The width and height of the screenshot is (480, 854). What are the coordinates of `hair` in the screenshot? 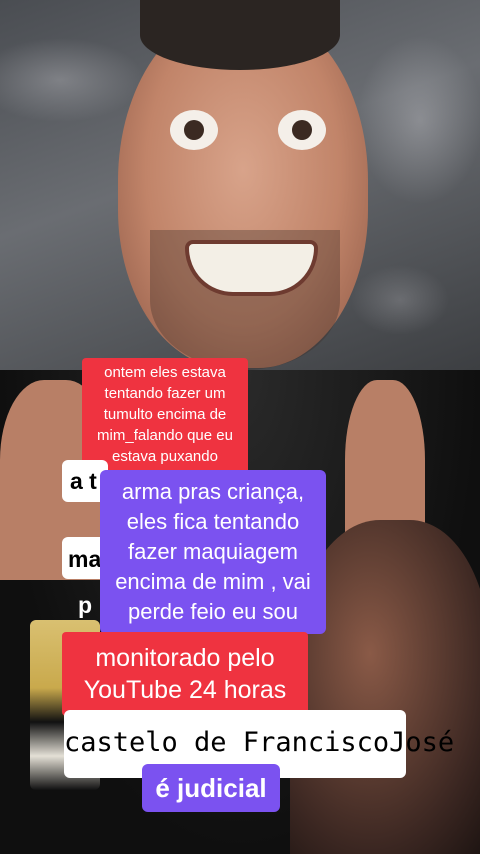 It's located at (240, 35).